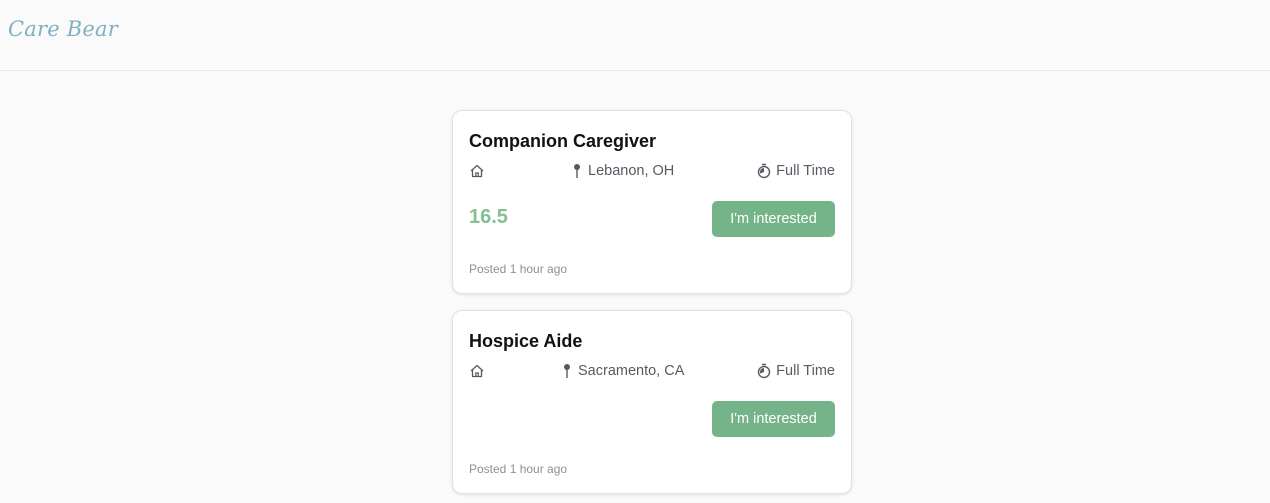 The image size is (1270, 503). I want to click on location-label: Sacramento, CA, so click(631, 371).